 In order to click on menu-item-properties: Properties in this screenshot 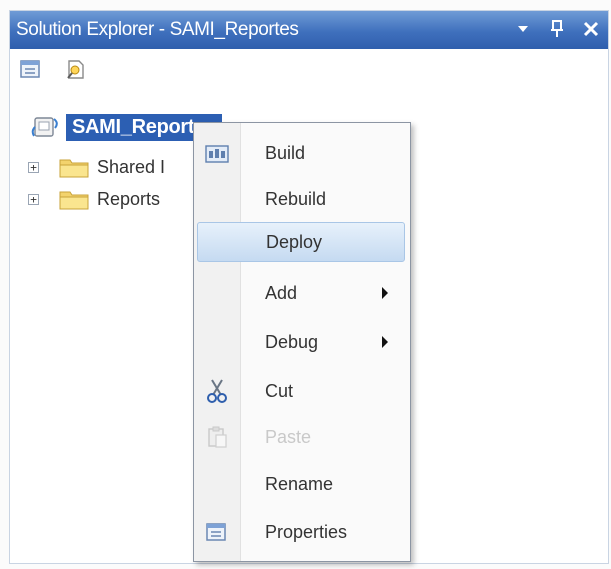, I will do `click(302, 532)`.